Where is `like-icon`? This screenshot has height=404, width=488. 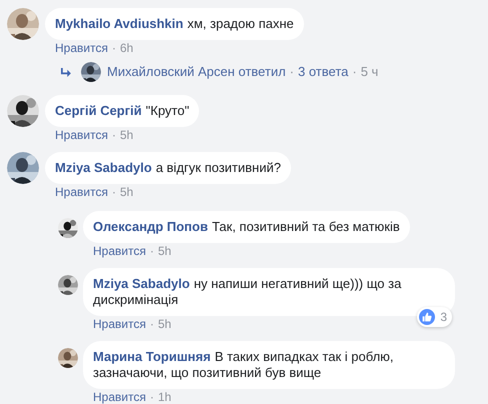 like-icon is located at coordinates (427, 317).